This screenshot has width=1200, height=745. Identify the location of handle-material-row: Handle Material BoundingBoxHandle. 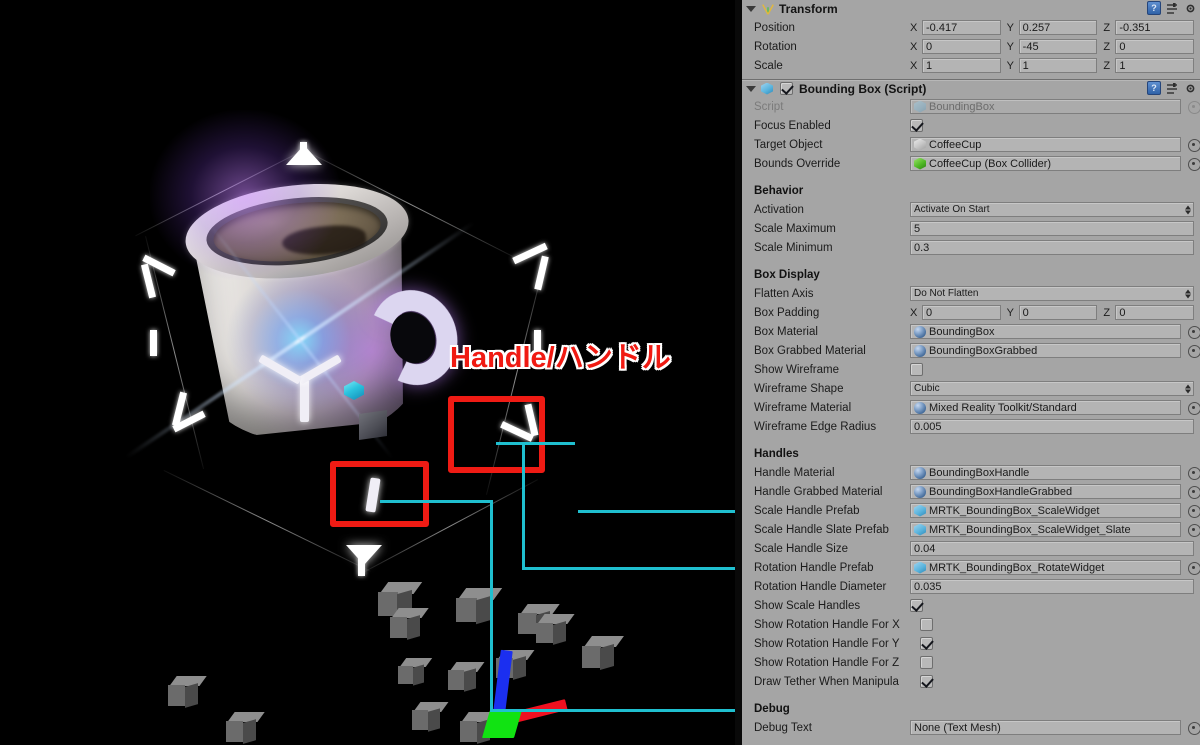
(971, 472).